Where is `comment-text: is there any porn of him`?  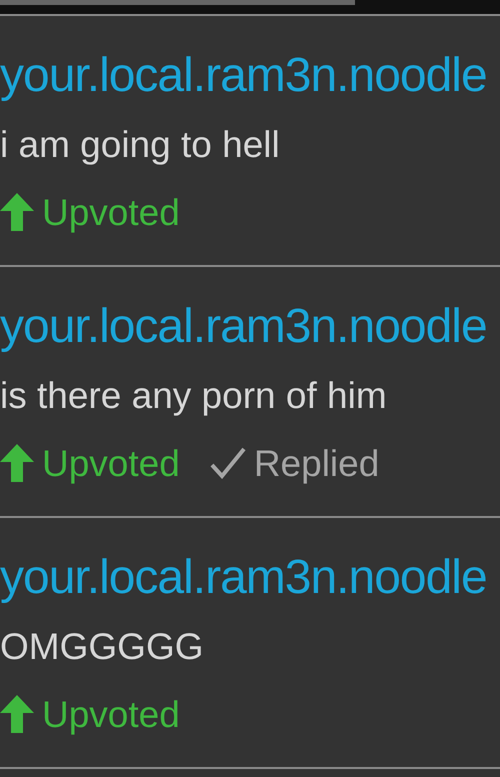
comment-text: is there any porn of him is located at coordinates (194, 395).